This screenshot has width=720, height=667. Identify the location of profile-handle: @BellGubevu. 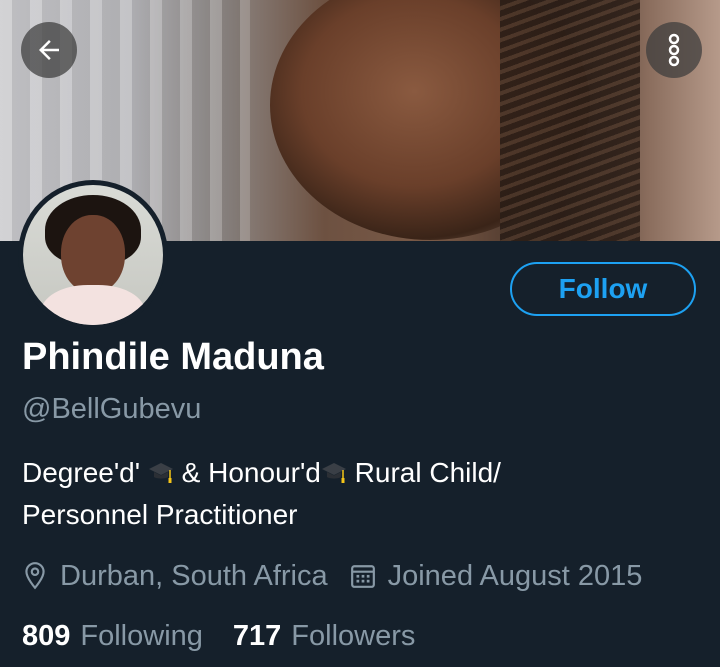
(112, 409).